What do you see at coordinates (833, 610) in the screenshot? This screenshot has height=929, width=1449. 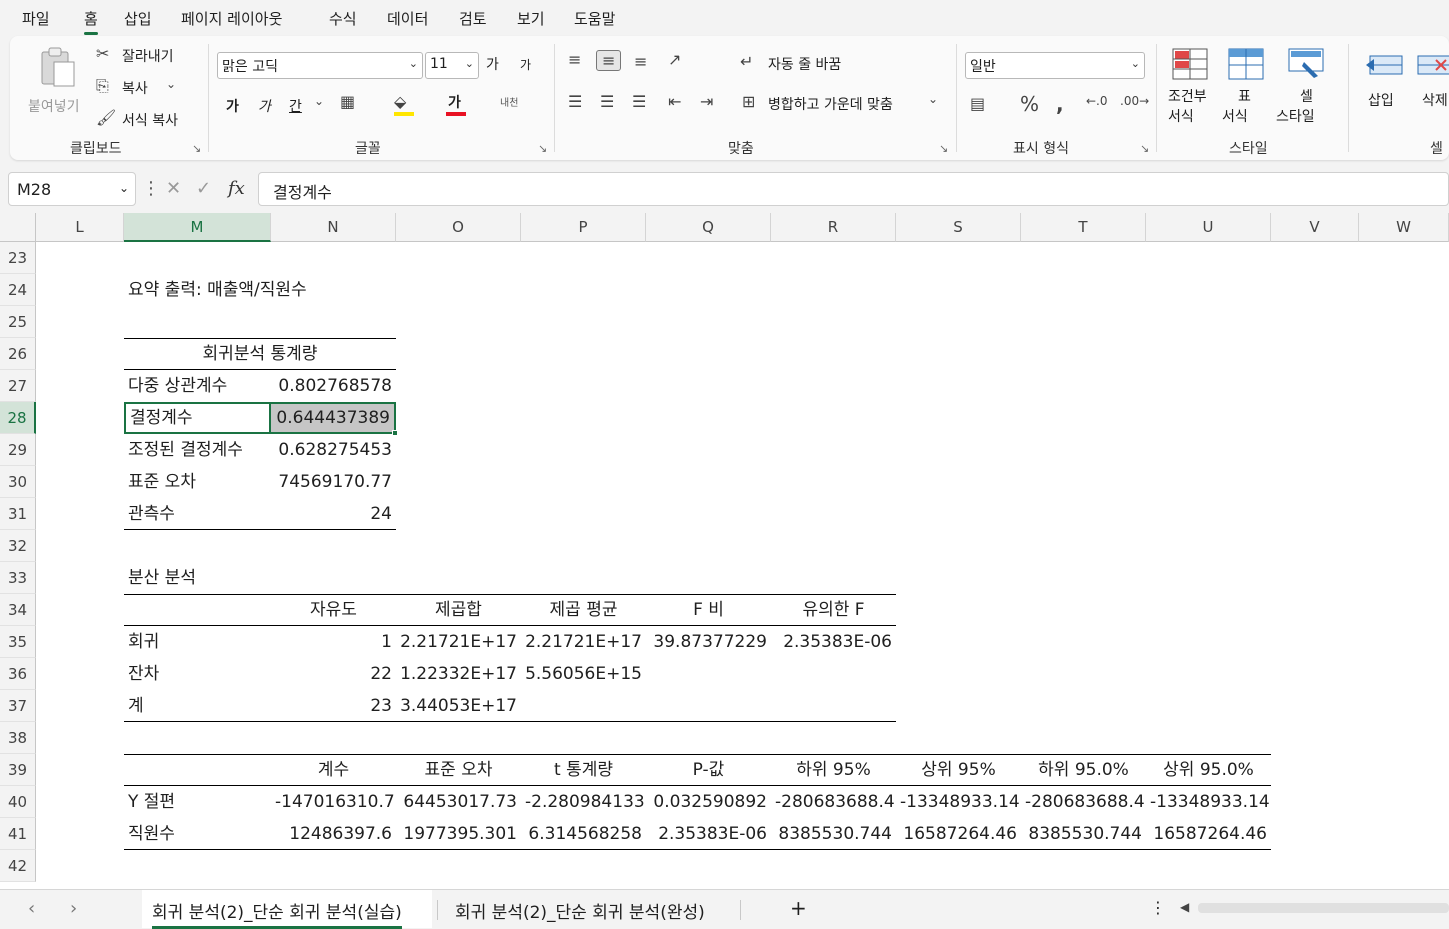 I see `anova-header: 유의한 F` at bounding box center [833, 610].